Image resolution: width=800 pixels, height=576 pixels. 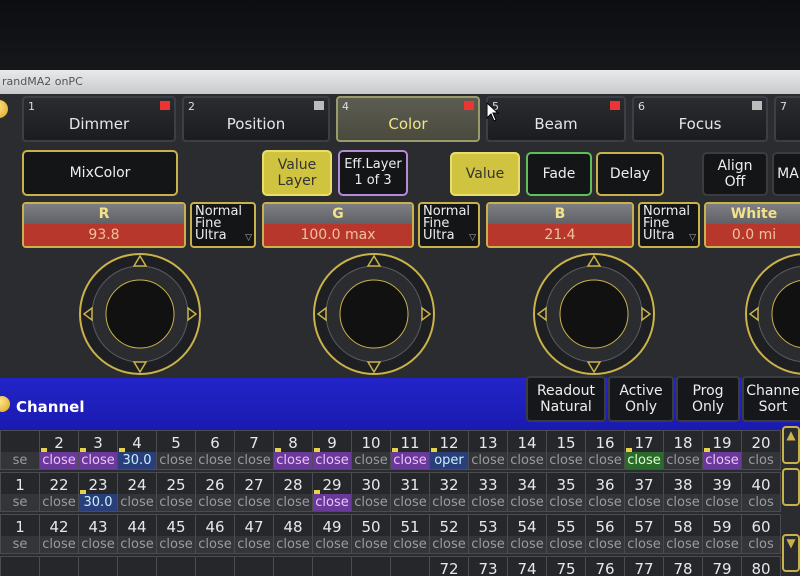 I want to click on channel-cell: 14 close, so click(x=527, y=450).